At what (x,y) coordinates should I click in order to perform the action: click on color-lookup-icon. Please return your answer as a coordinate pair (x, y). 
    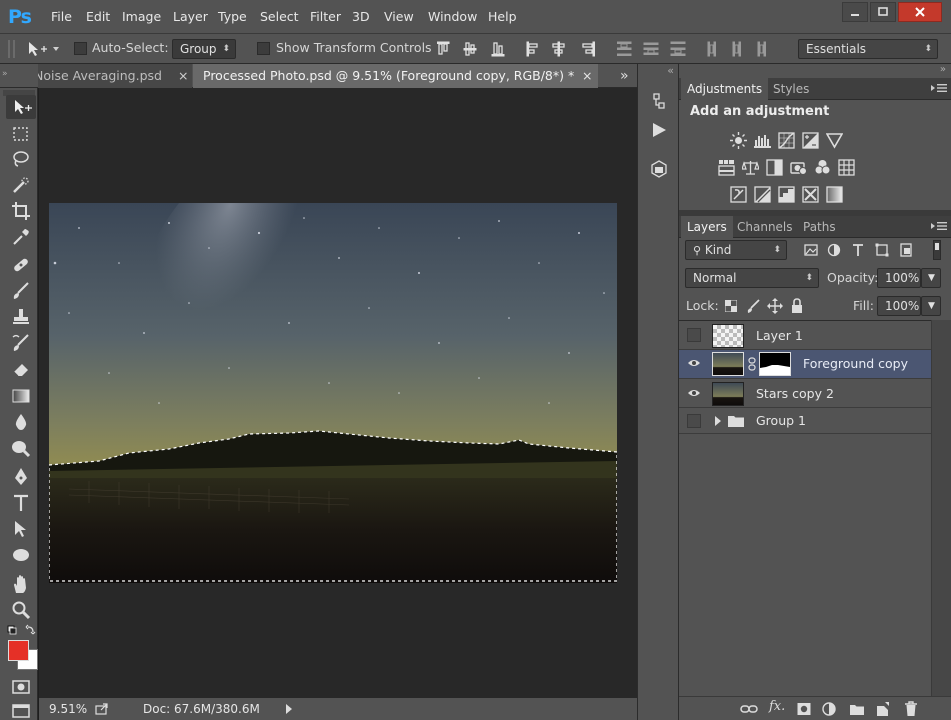
    Looking at the image, I should click on (846, 167).